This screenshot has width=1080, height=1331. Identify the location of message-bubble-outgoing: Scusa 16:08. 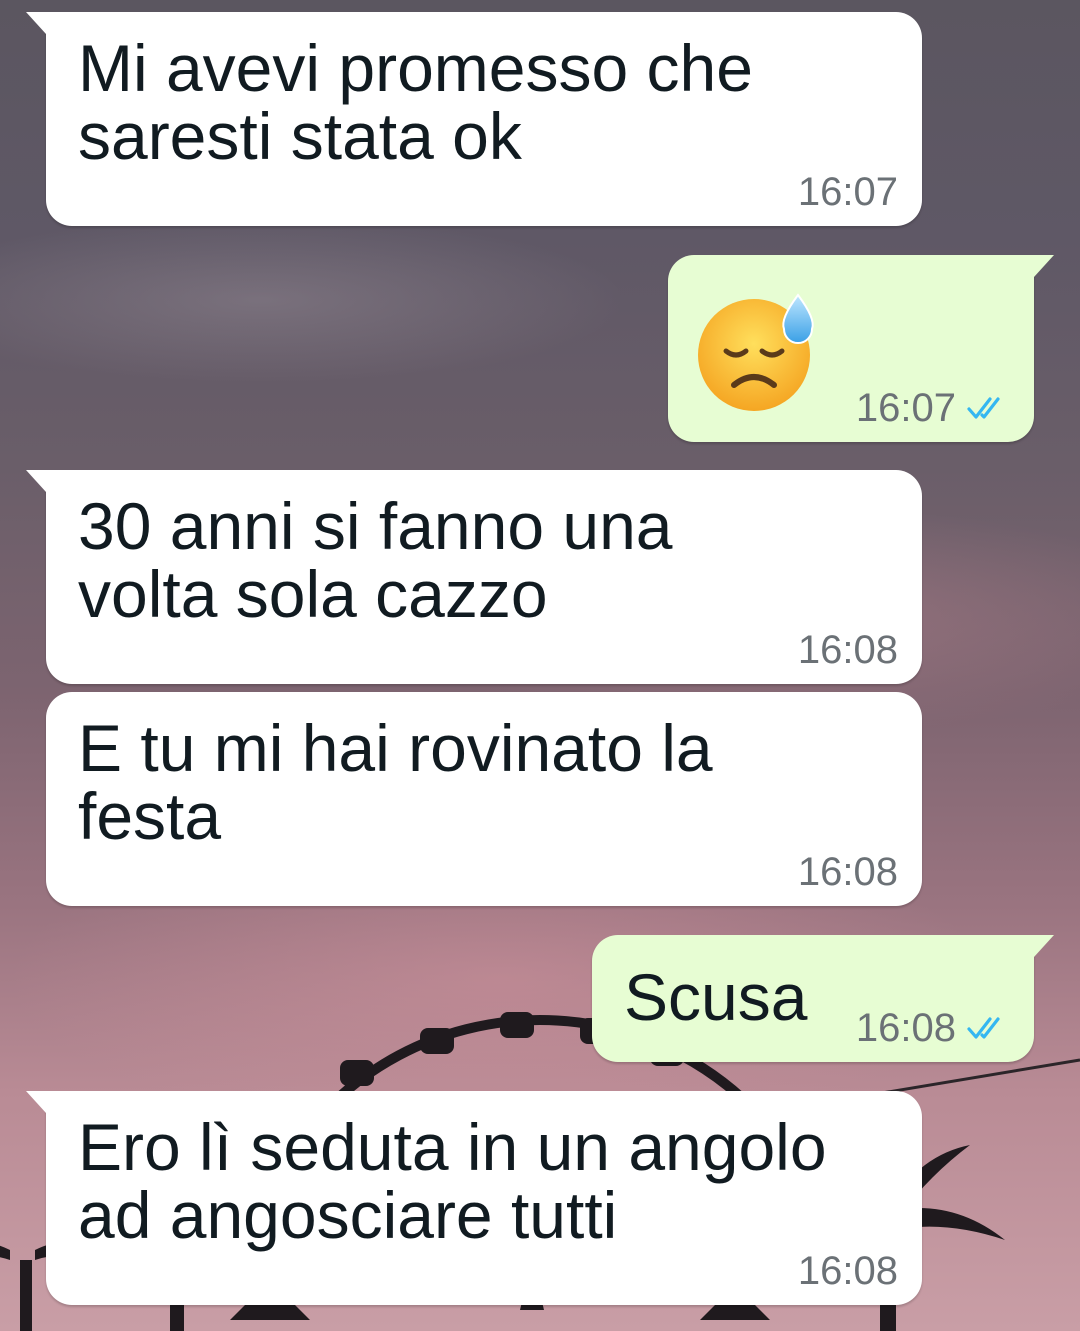
(823, 998).